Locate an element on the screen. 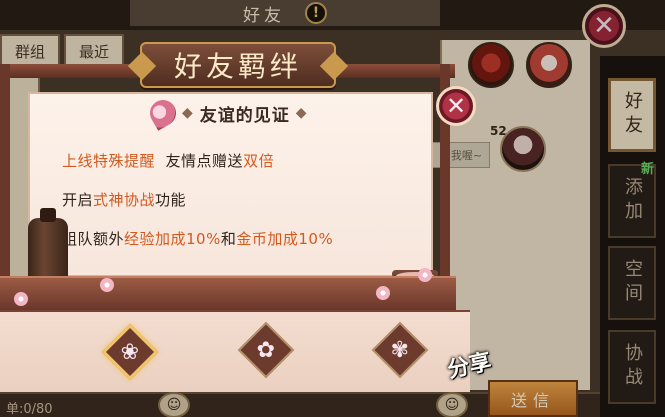 This screenshot has width=665, height=417. perk-text: 金币加成10% is located at coordinates (285, 239).